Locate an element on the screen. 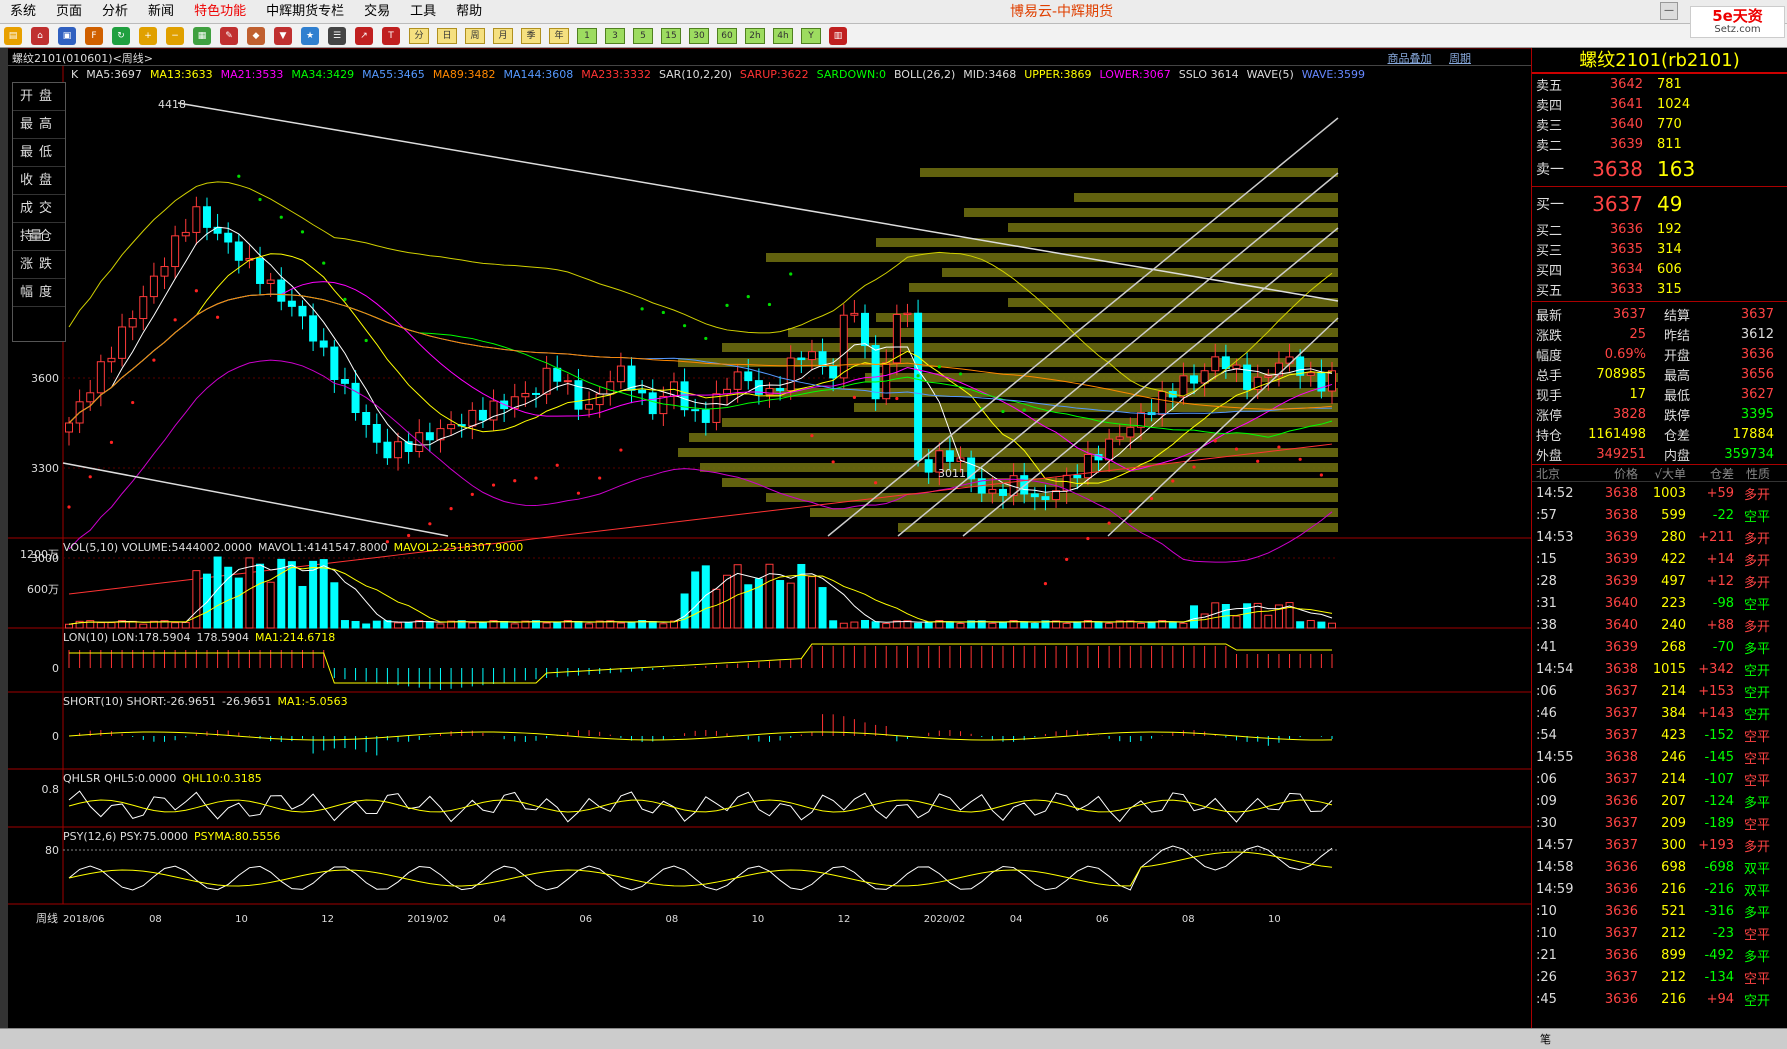 The width and height of the screenshot is (1787, 1049). period-button-8: 5 is located at coordinates (643, 35).